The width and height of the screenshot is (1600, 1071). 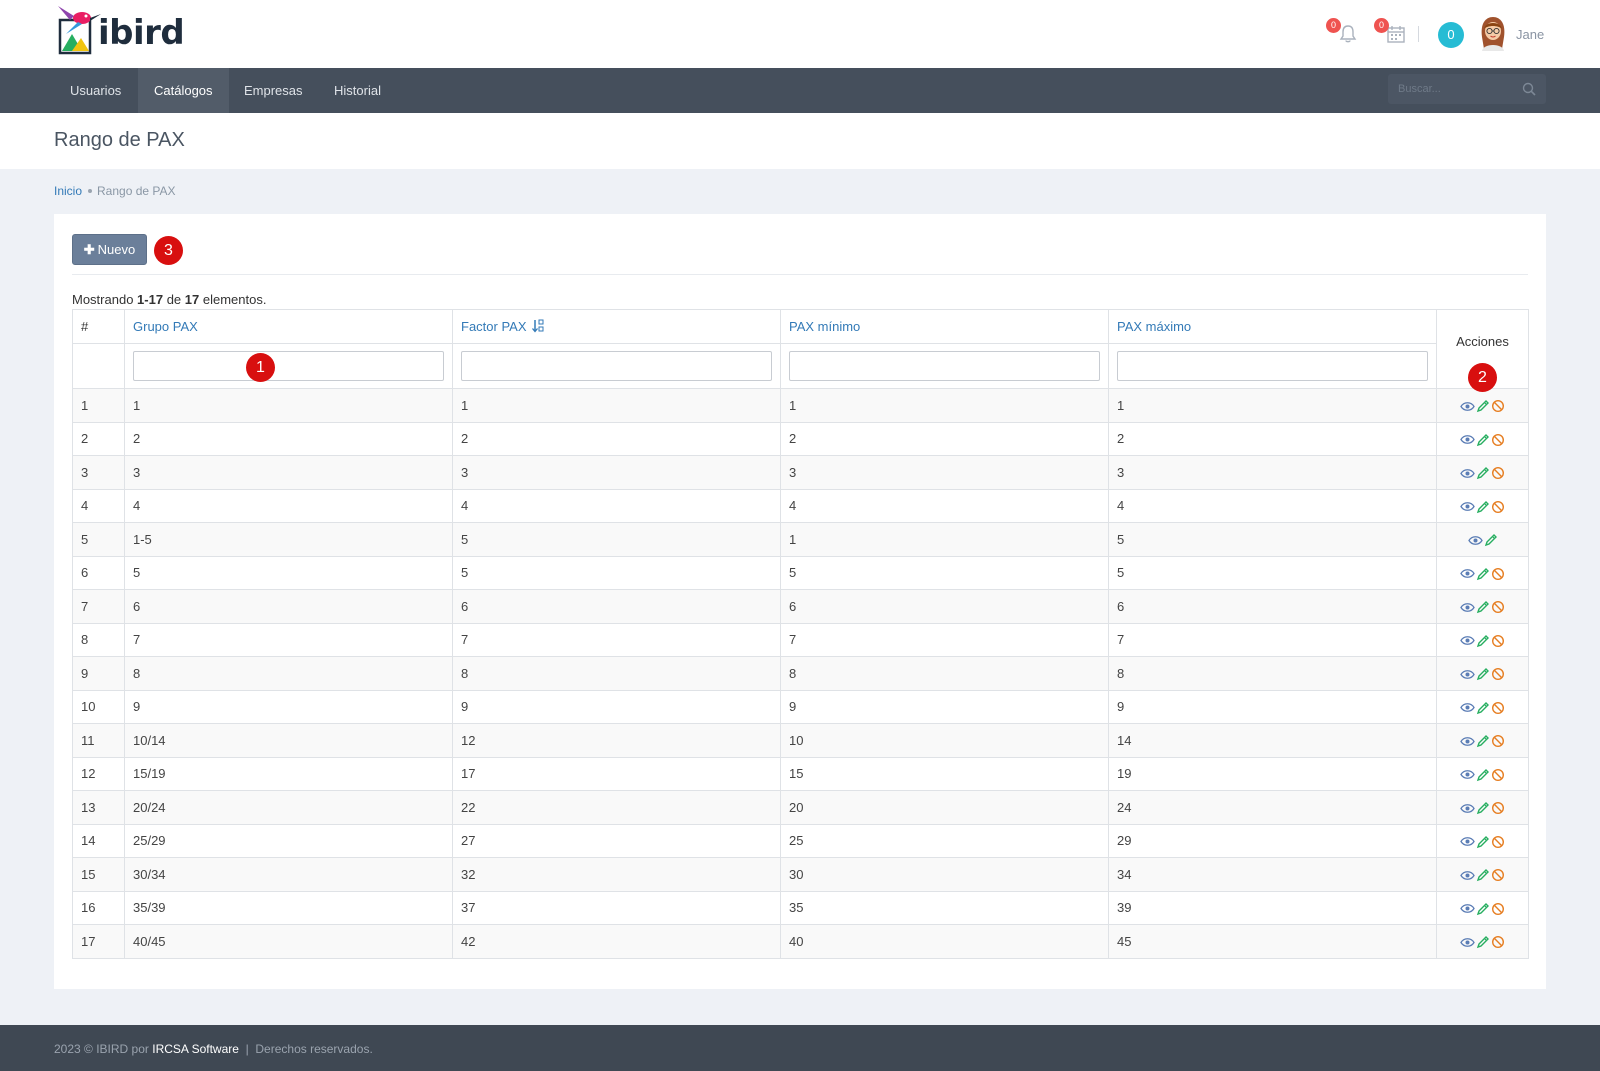 What do you see at coordinates (98, 773) in the screenshot?
I see `cell-num: 12` at bounding box center [98, 773].